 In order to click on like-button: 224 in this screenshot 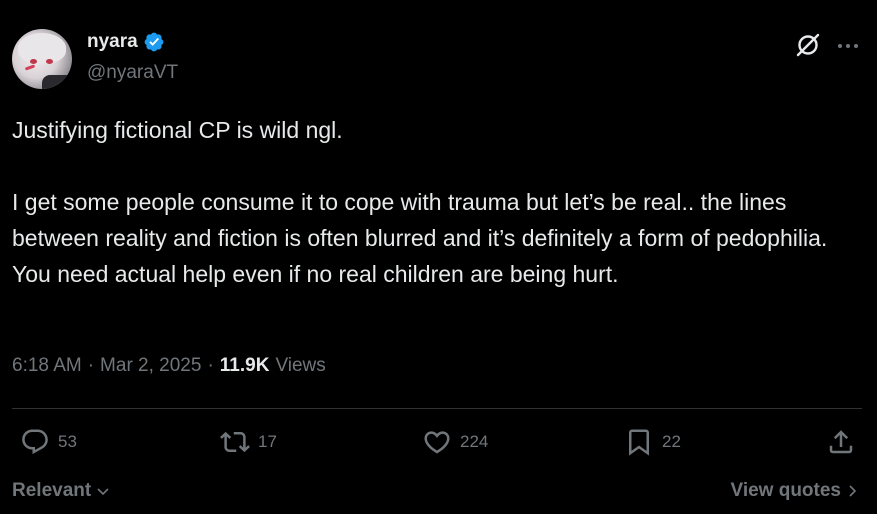, I will do `click(455, 442)`.